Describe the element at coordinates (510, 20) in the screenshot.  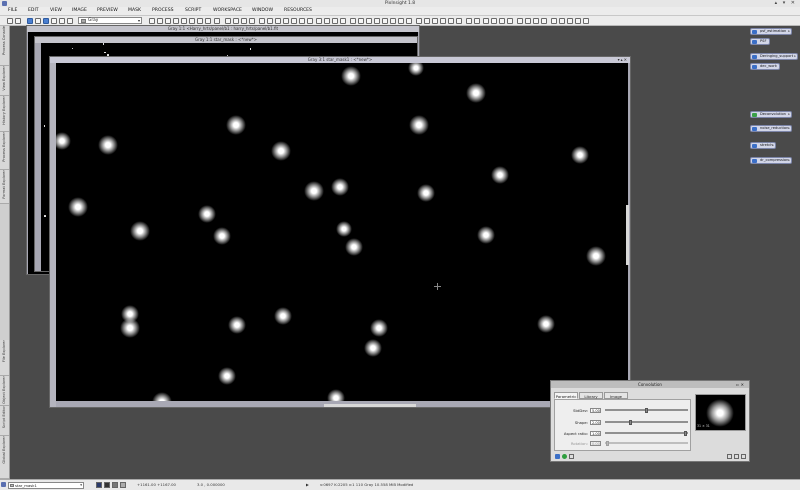
I see `monitor-4-icon` at that location.